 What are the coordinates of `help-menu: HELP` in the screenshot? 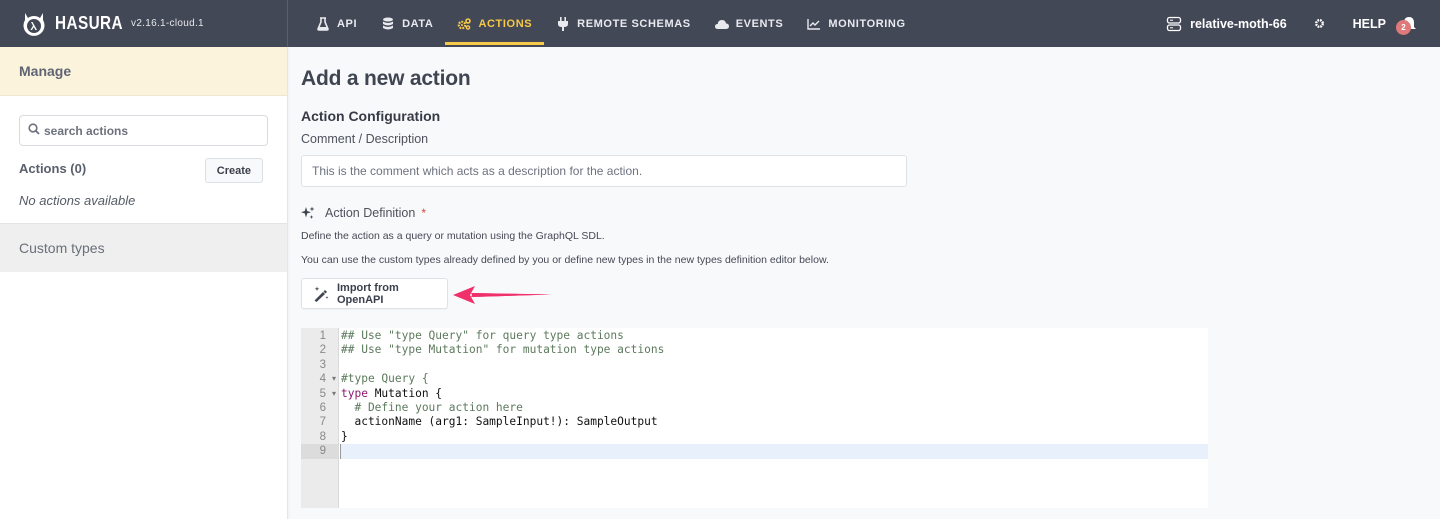 It's located at (1369, 24).